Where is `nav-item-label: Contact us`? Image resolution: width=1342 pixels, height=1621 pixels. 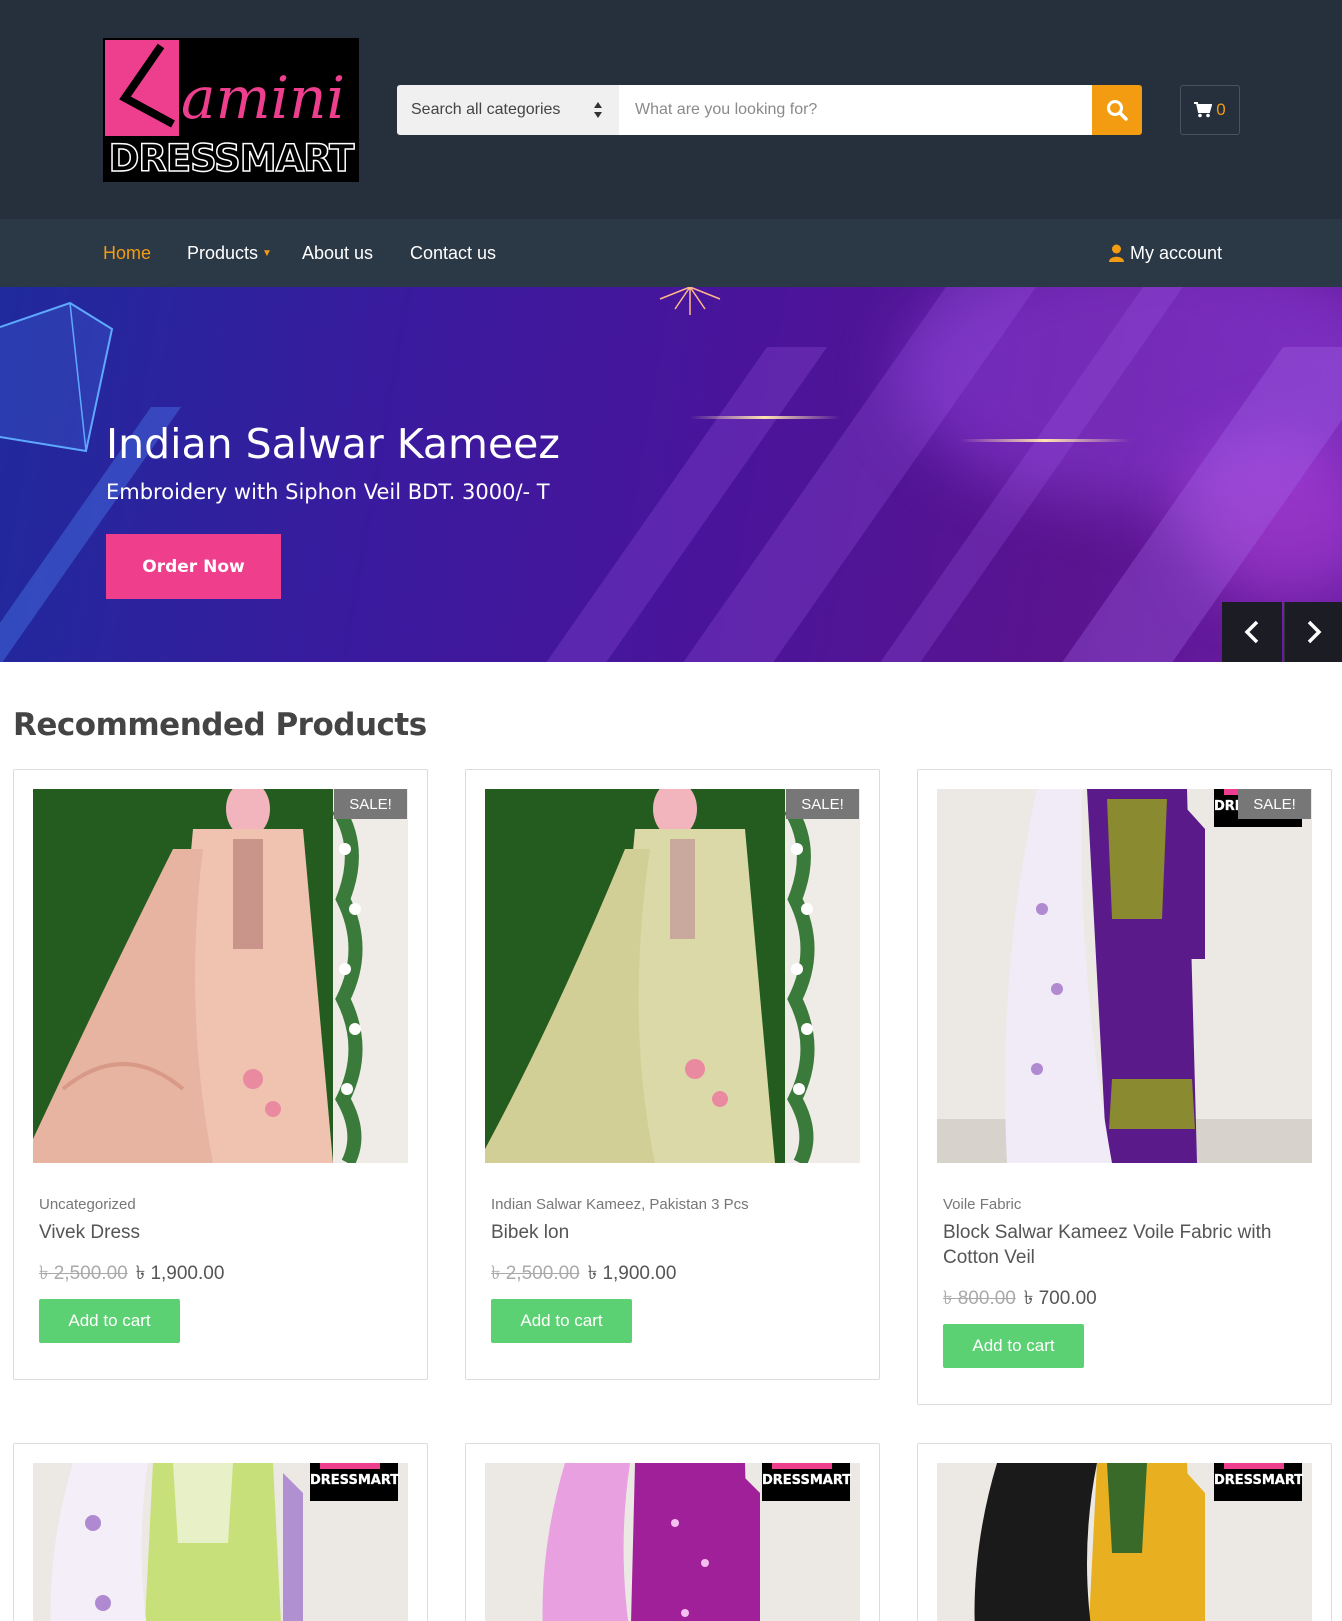 nav-item-label: Contact us is located at coordinates (453, 253).